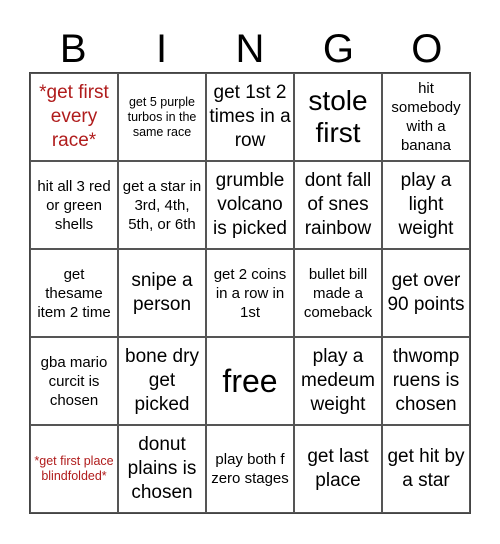  I want to click on bingo-cell: gba mario curcit is chosen, so click(74, 381).